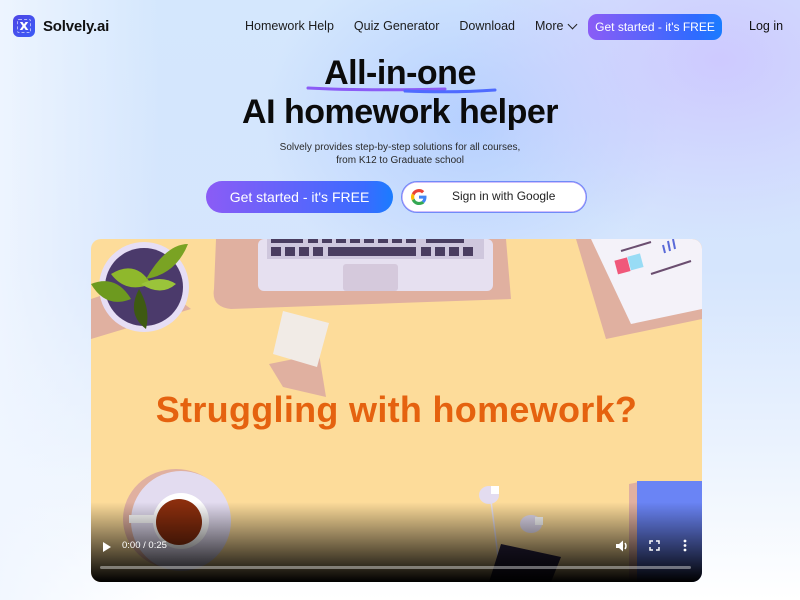 The width and height of the screenshot is (800, 600). Describe the element at coordinates (299, 197) in the screenshot. I see `get-started-button: Get started - it's FREE` at that location.